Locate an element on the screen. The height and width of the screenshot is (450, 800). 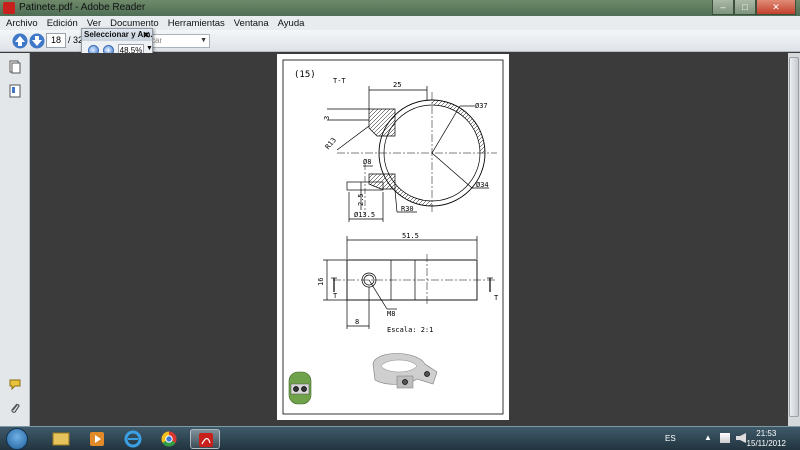
vertical-scrollbar is located at coordinates (794, 239).